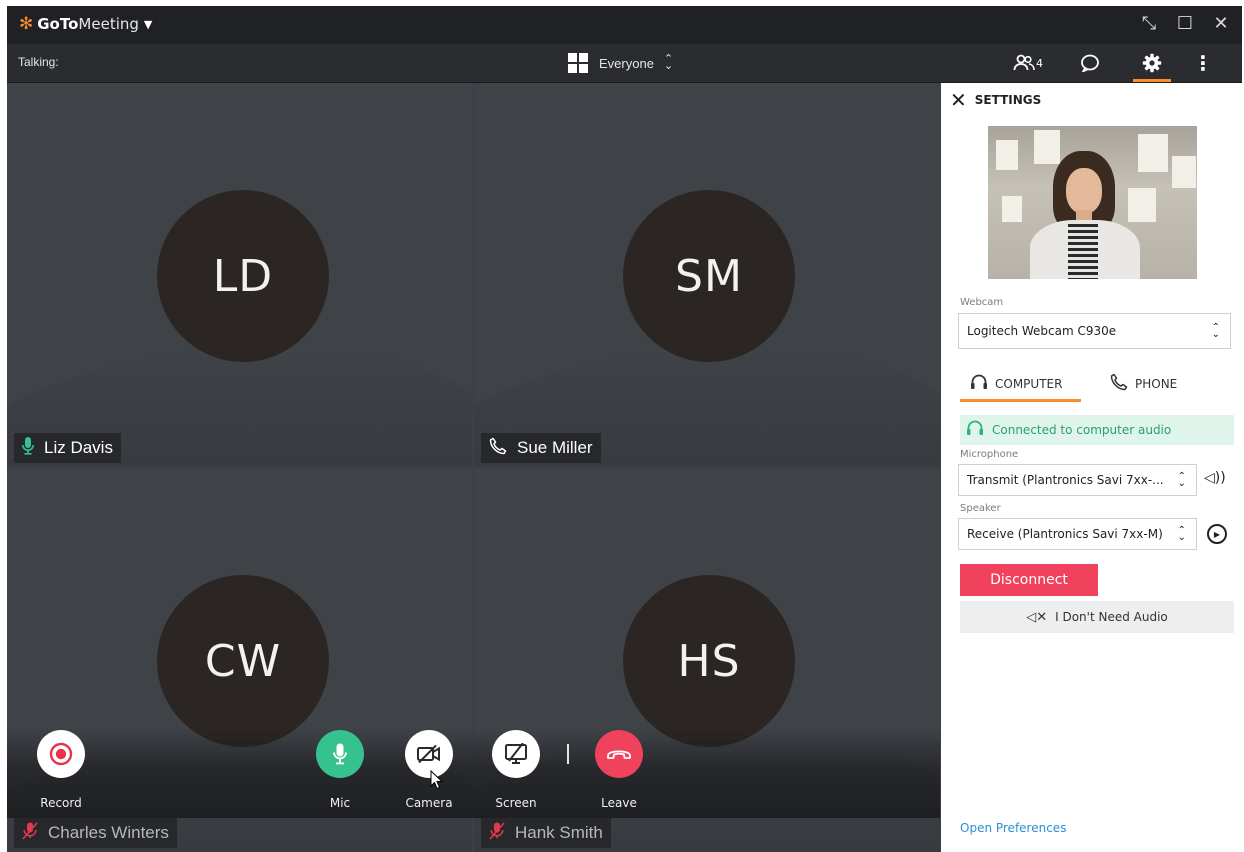 The height and width of the screenshot is (852, 1244). Describe the element at coordinates (473, 773) in the screenshot. I see `meeting-controls-bar` at that location.